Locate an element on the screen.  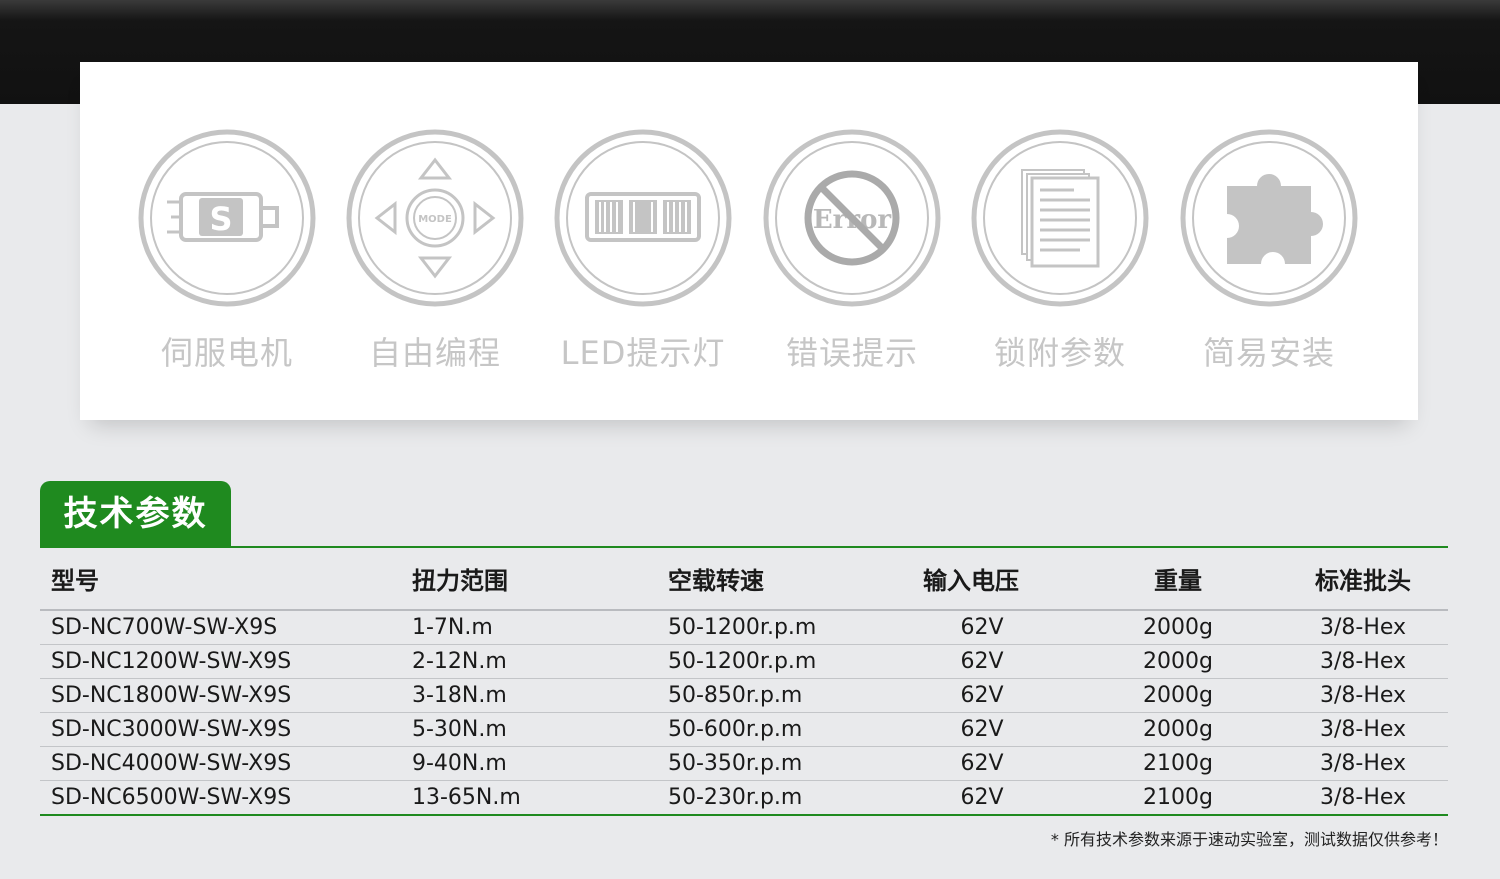
cell-speed: 50-230r.p.m is located at coordinates (777, 798).